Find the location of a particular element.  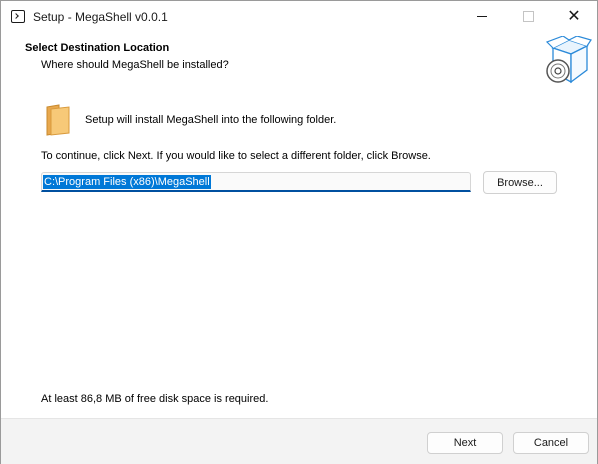

close-button: ✕ is located at coordinates (574, 16).